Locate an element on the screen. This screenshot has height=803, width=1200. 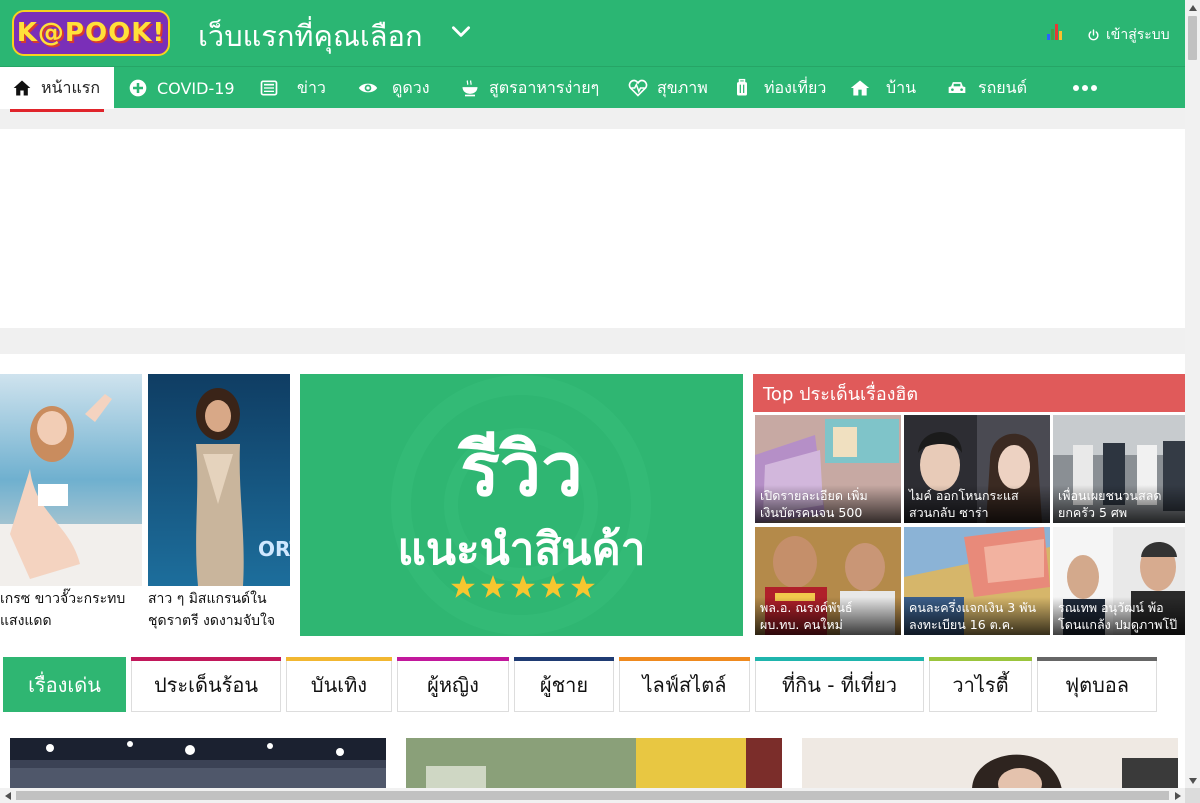
plus-circle-icon is located at coordinates (138, 88).